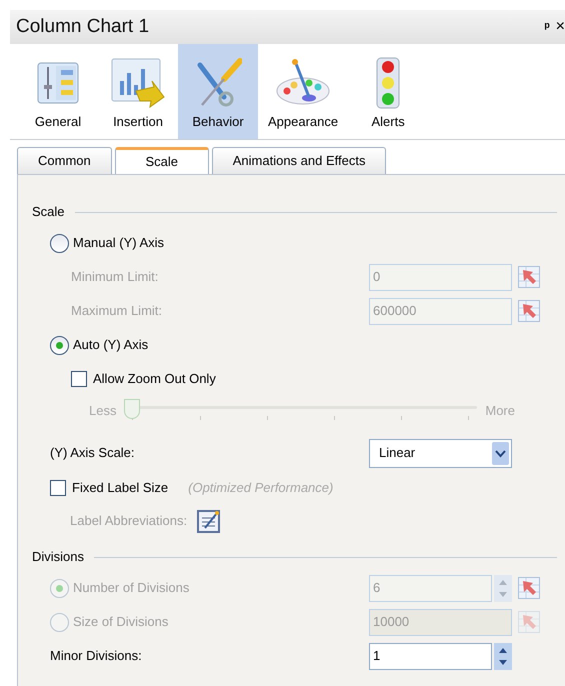  Describe the element at coordinates (110, 345) in the screenshot. I see `radio-label: Auto (Y) Axis` at that location.